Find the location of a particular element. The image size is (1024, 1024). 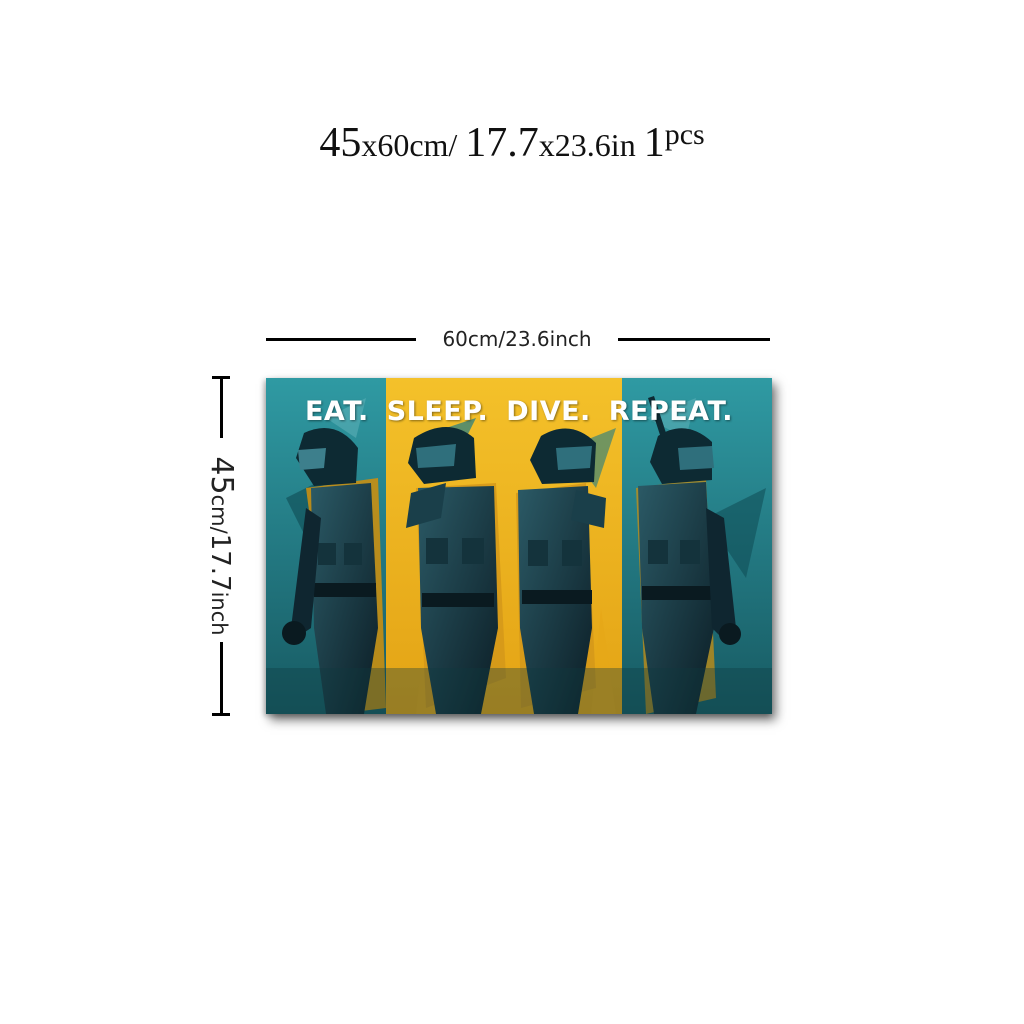

headline-by-cm: x60cm/ is located at coordinates (409, 145).